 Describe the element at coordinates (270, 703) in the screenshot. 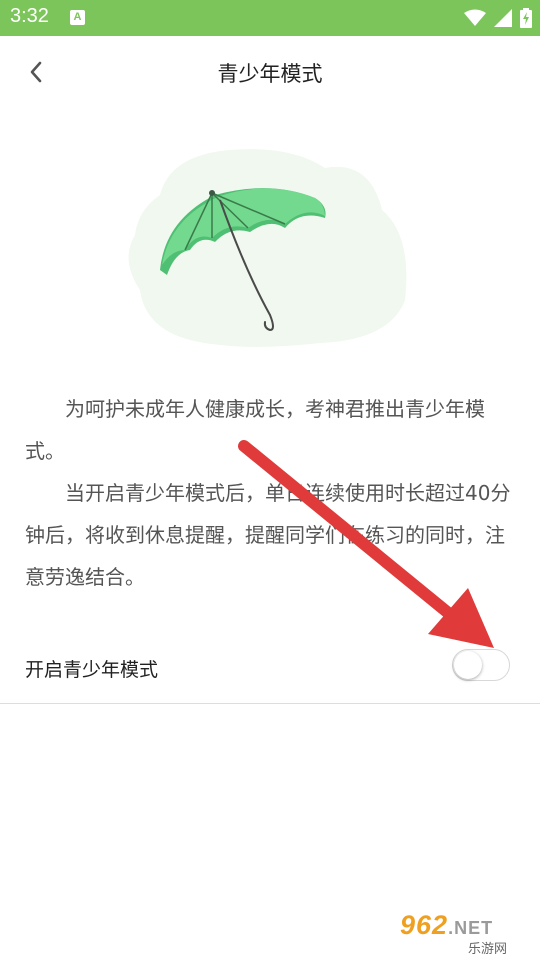

I see `divider` at that location.